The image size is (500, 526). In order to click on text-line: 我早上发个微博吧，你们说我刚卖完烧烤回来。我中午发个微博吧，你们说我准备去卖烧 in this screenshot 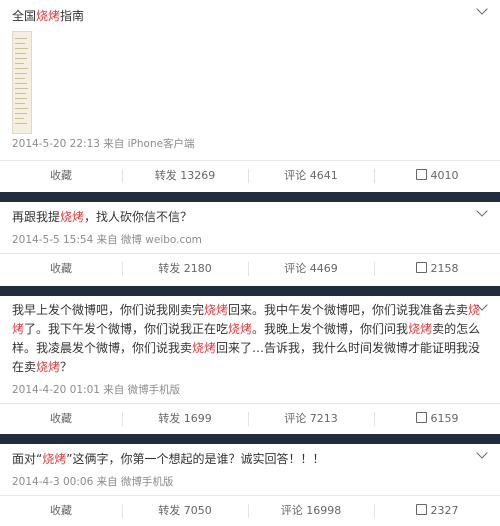, I will do `click(249, 310)`.